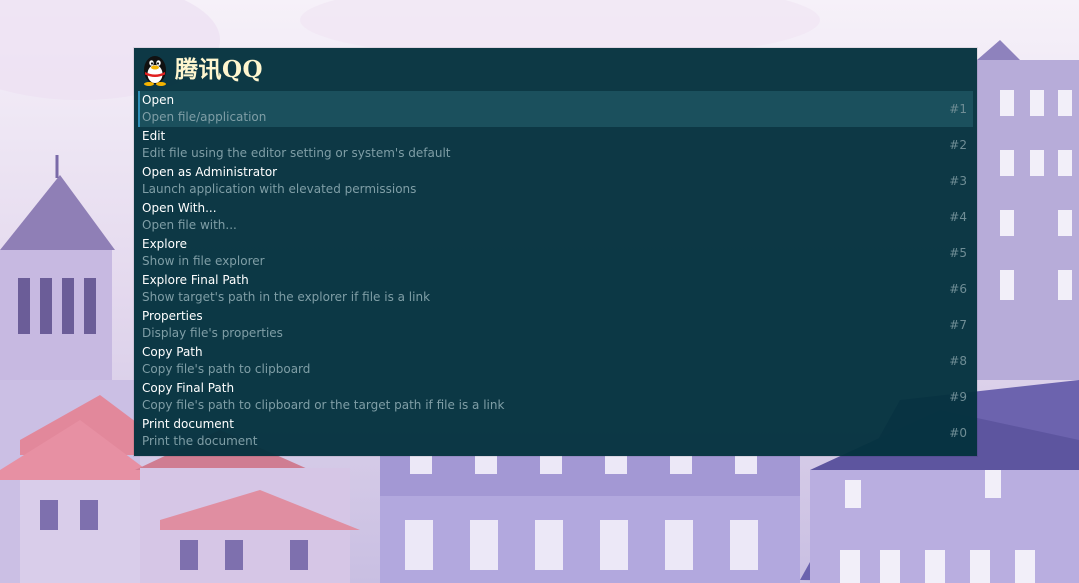  What do you see at coordinates (958, 109) in the screenshot?
I see `result-hotkey: #1` at bounding box center [958, 109].